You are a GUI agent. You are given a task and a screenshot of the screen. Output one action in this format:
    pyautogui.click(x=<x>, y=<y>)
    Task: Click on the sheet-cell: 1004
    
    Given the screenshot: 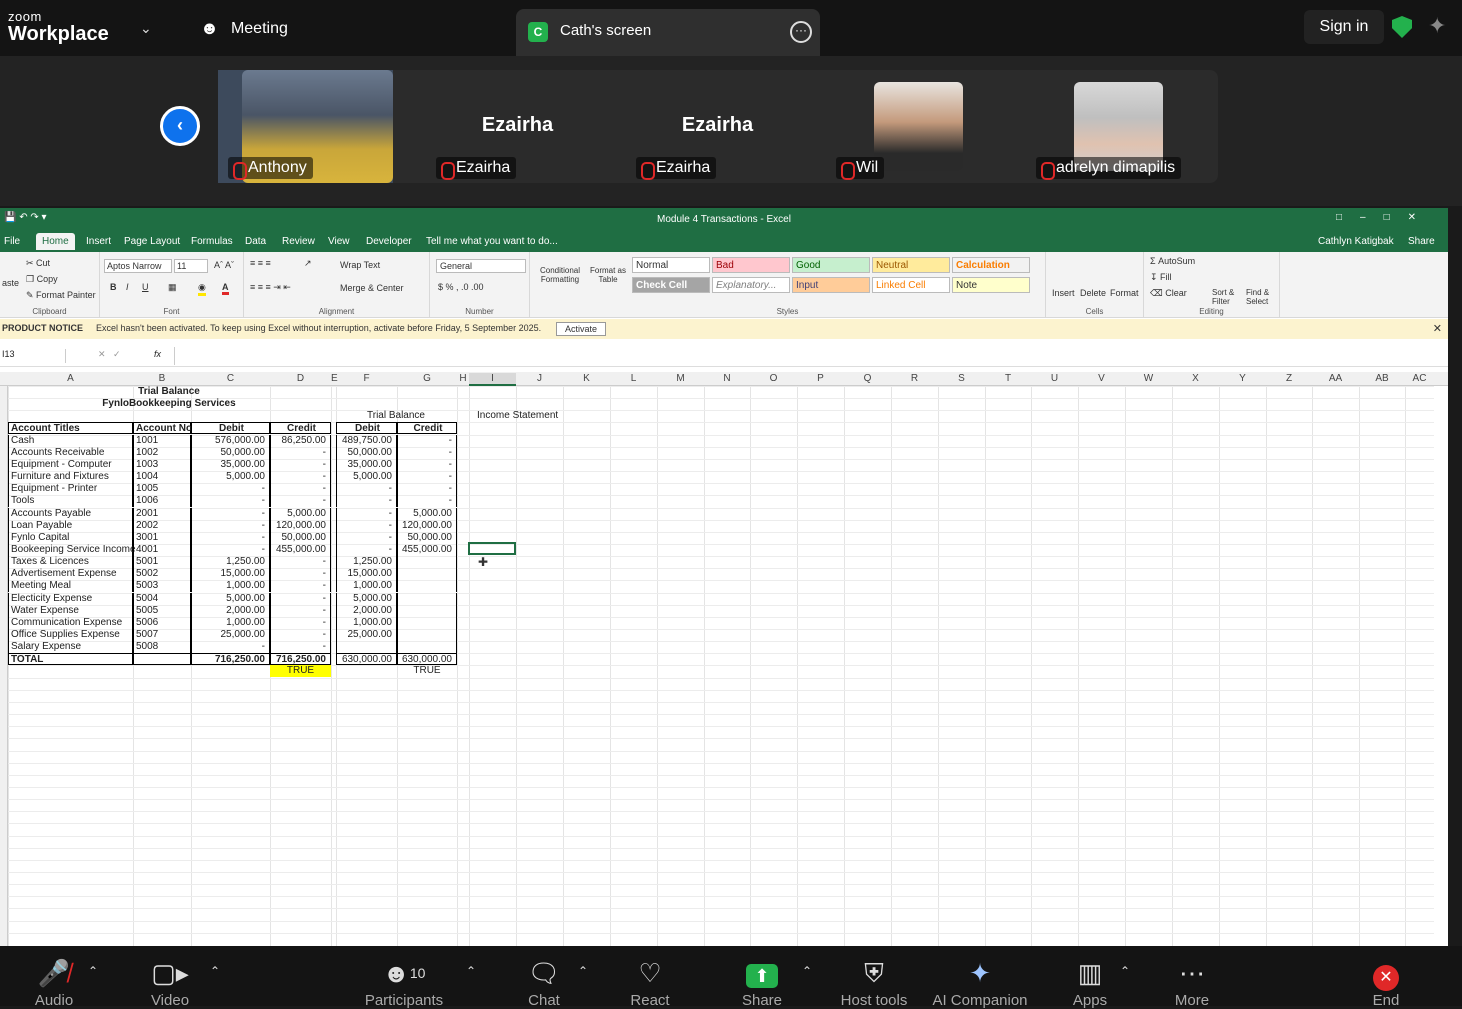 What is the action you would take?
    pyautogui.click(x=162, y=477)
    